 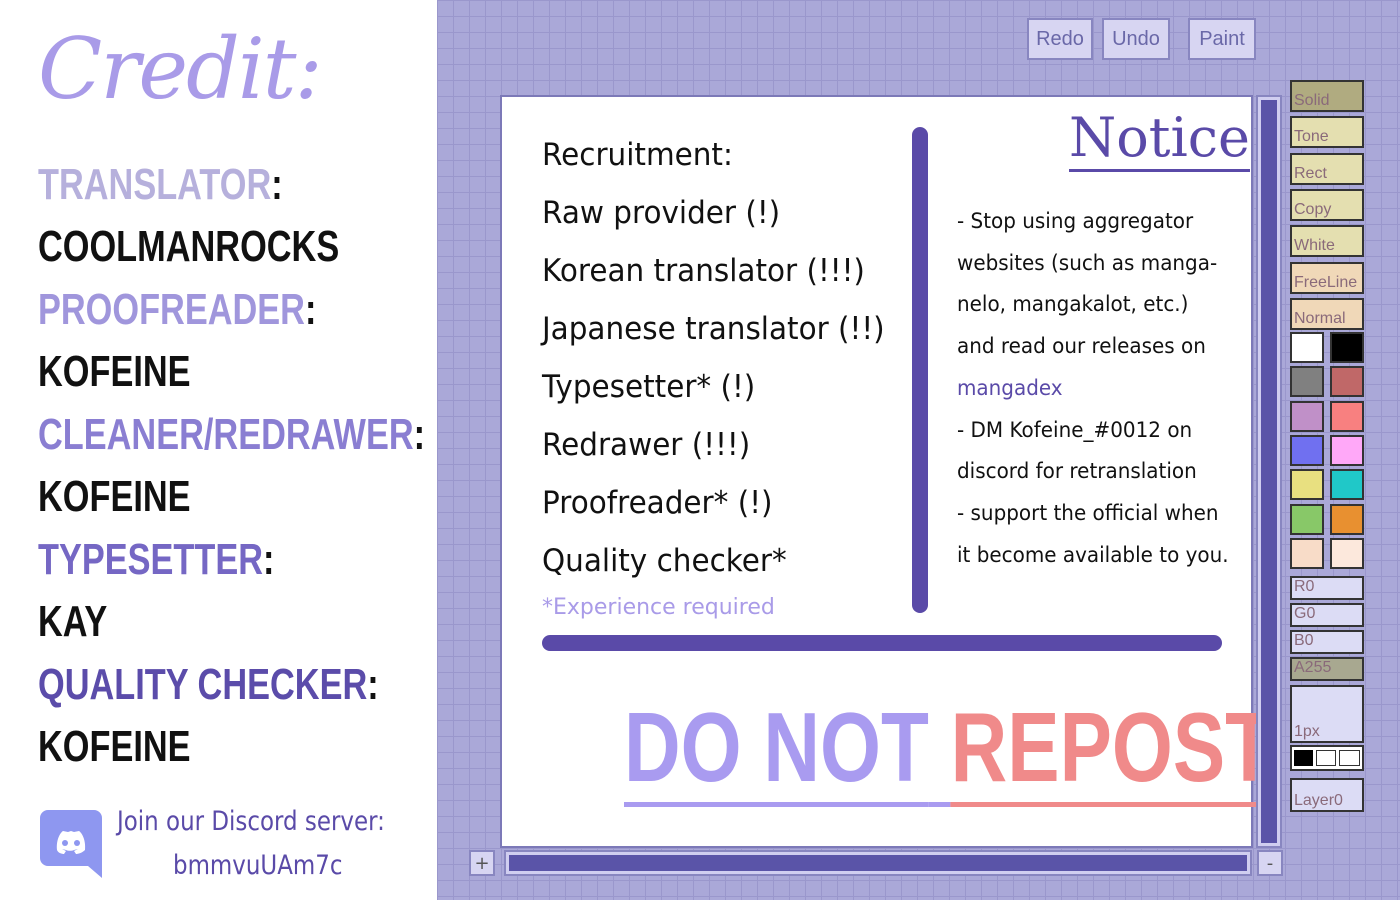 I want to click on recruitment-title: Recruitment:, so click(x=637, y=155).